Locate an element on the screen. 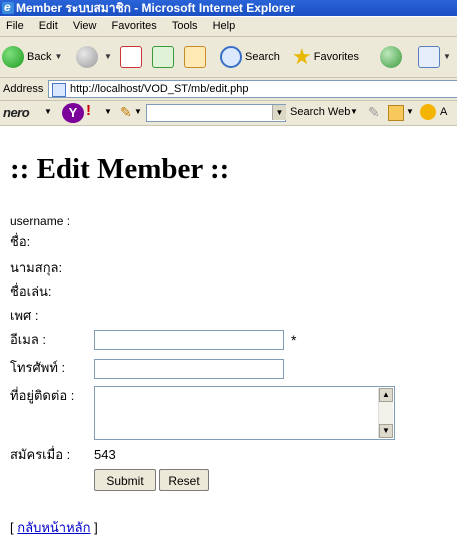  scroll-up-icon: ▲ is located at coordinates (386, 395).